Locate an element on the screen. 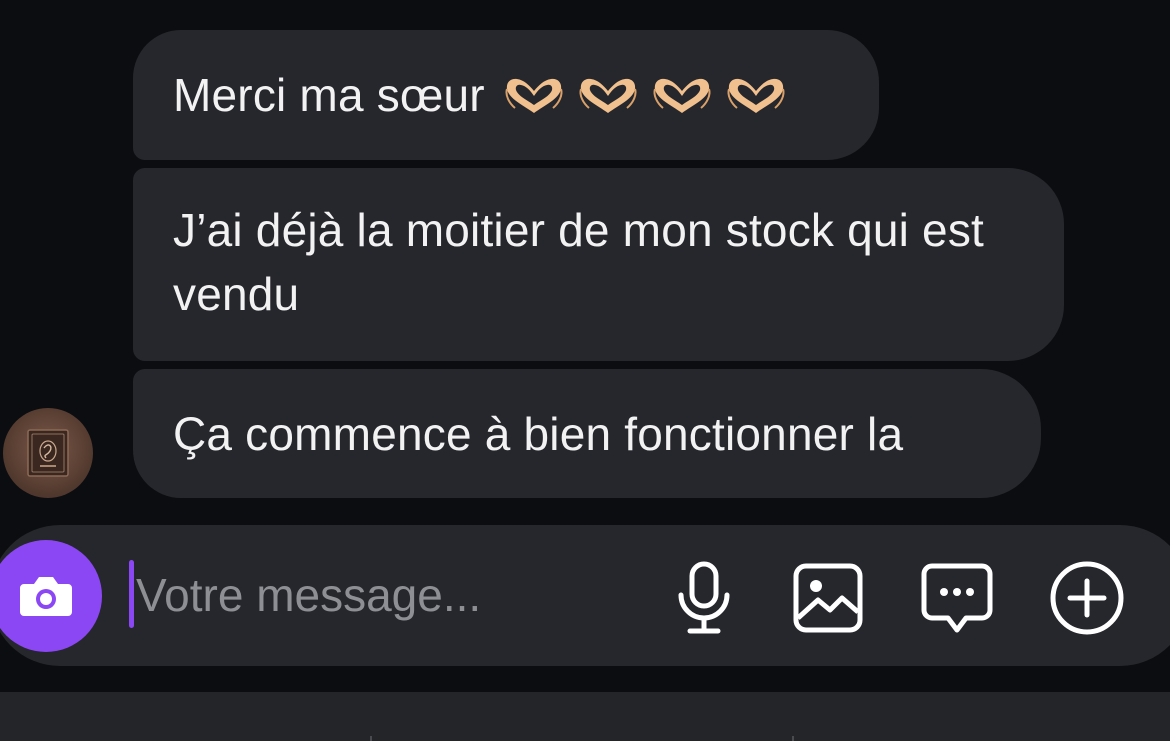 The height and width of the screenshot is (741, 1170). message-input is located at coordinates (386, 595).